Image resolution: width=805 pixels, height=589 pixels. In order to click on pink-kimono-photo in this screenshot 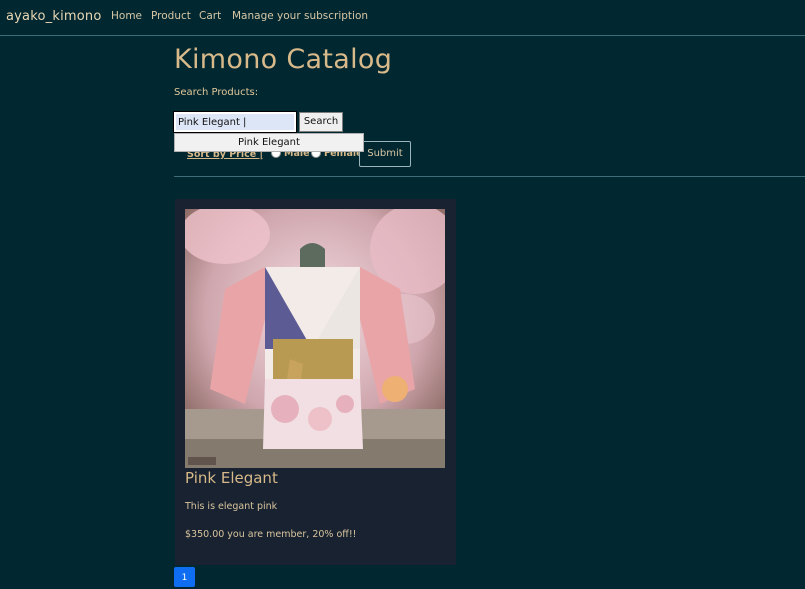, I will do `click(315, 338)`.